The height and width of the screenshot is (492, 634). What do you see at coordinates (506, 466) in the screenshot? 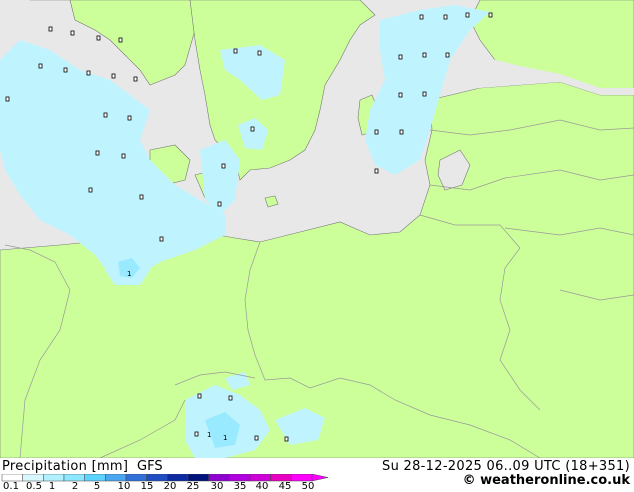
I see `valid-time: Su 28-12-2025 06..09 UTC (18+351)` at bounding box center [506, 466].